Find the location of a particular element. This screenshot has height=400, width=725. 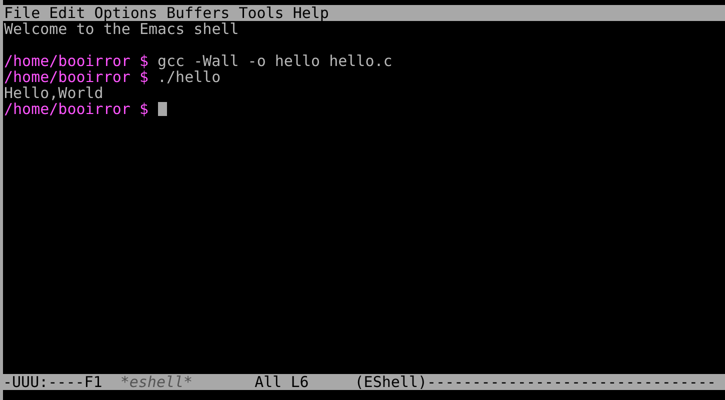

menu-item: Buffers is located at coordinates (198, 13).